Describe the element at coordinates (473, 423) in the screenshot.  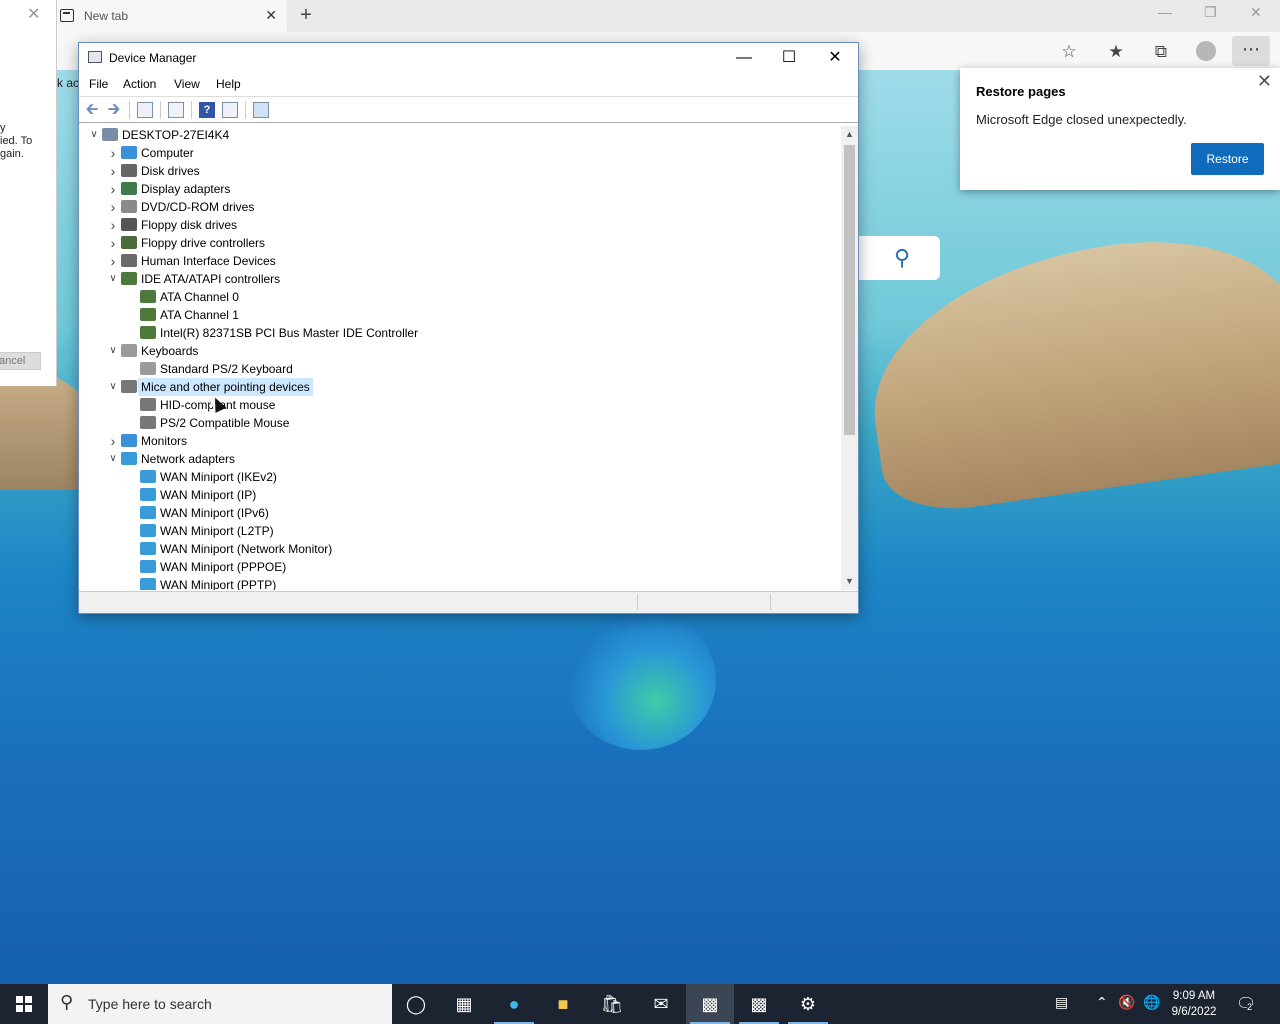
I see `tree-node: PS/2 Compatible Mouse` at that location.